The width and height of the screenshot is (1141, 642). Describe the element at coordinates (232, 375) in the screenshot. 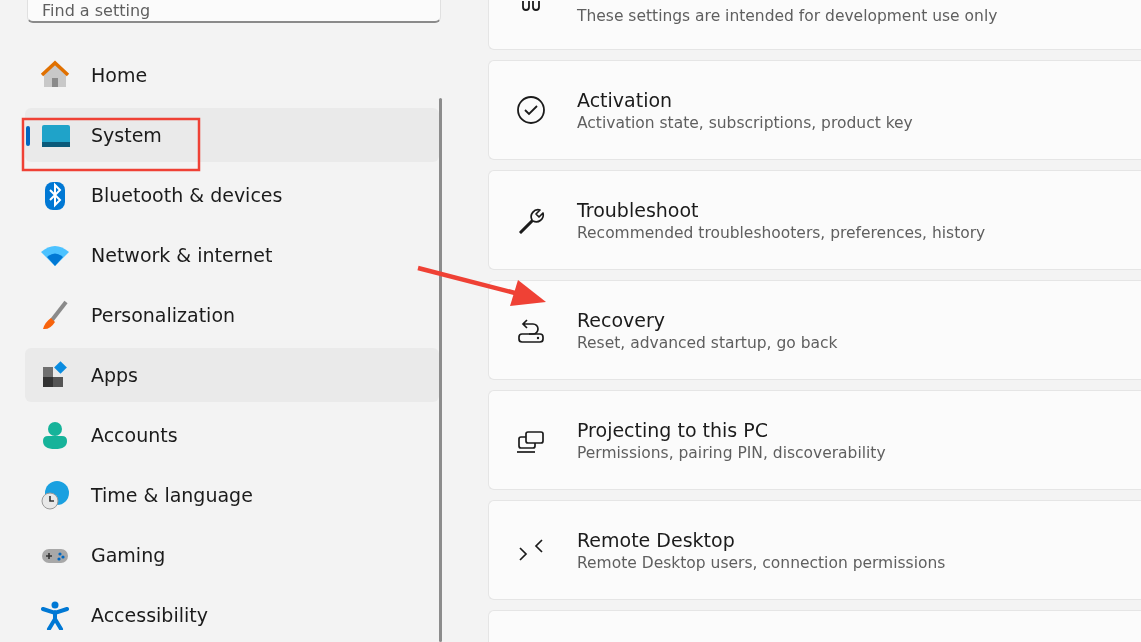

I see `sidebar-item: Apps` at that location.